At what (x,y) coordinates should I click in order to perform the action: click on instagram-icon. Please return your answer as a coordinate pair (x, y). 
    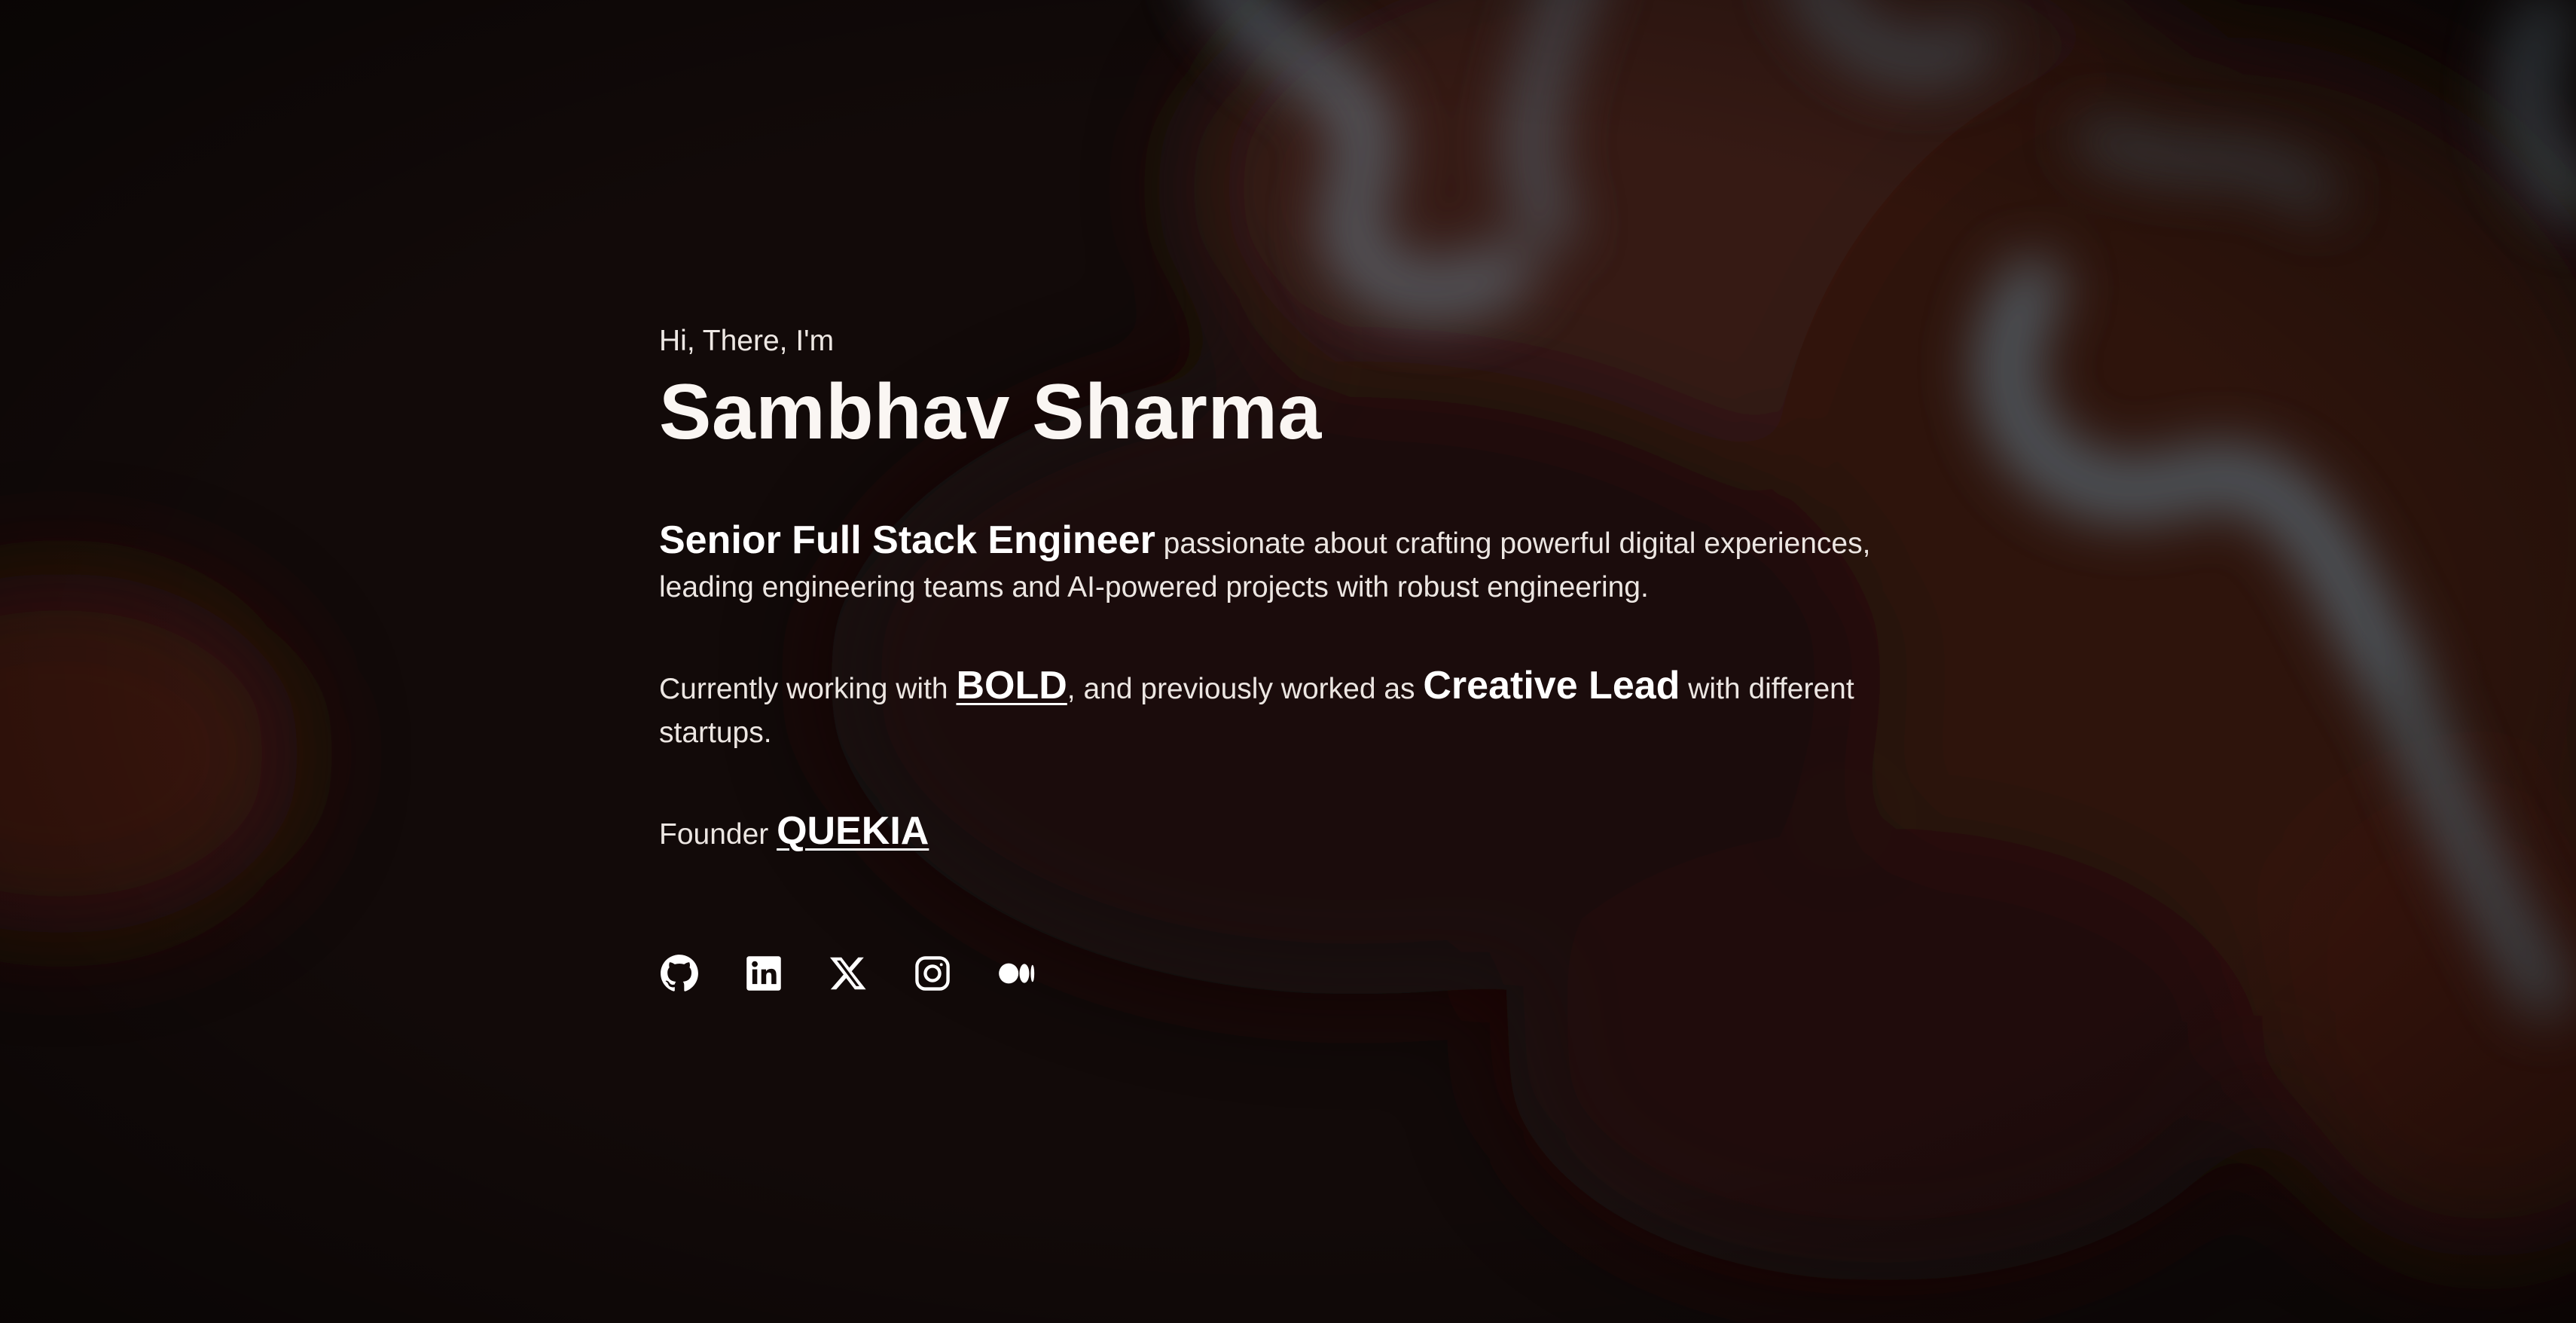
    Looking at the image, I should click on (933, 973).